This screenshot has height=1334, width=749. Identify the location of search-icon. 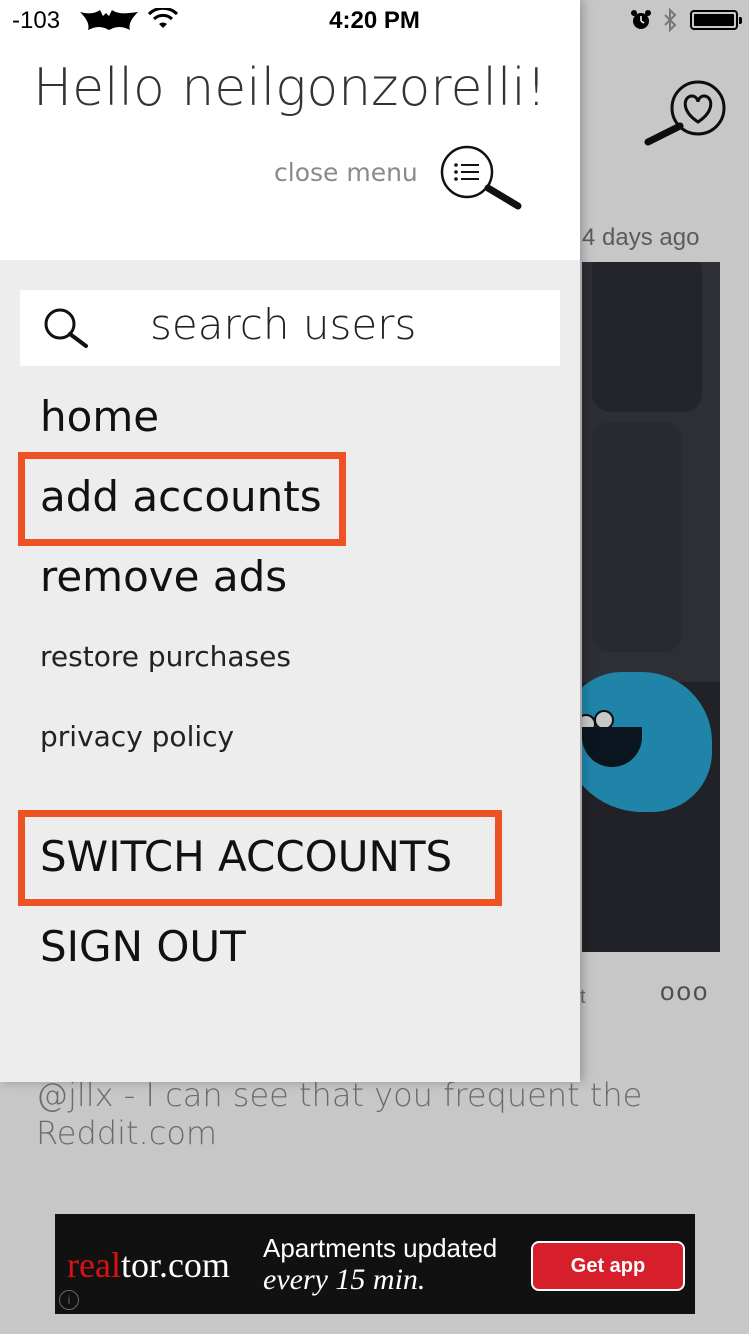
(66, 328).